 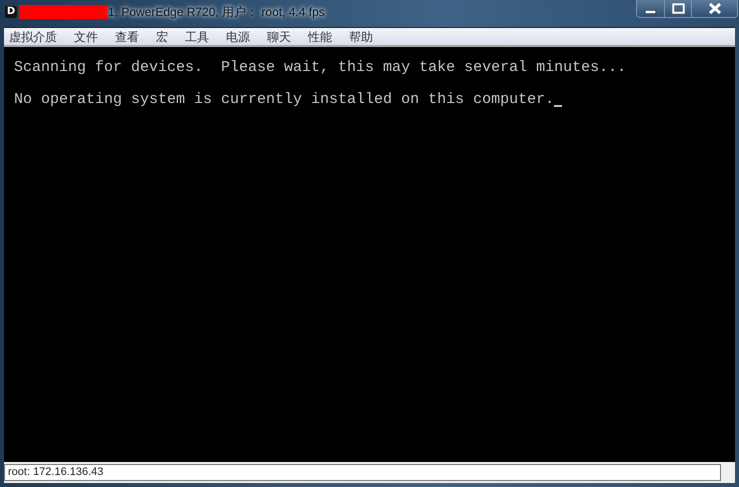 What do you see at coordinates (11, 12) in the screenshot?
I see `app-icon: D` at bounding box center [11, 12].